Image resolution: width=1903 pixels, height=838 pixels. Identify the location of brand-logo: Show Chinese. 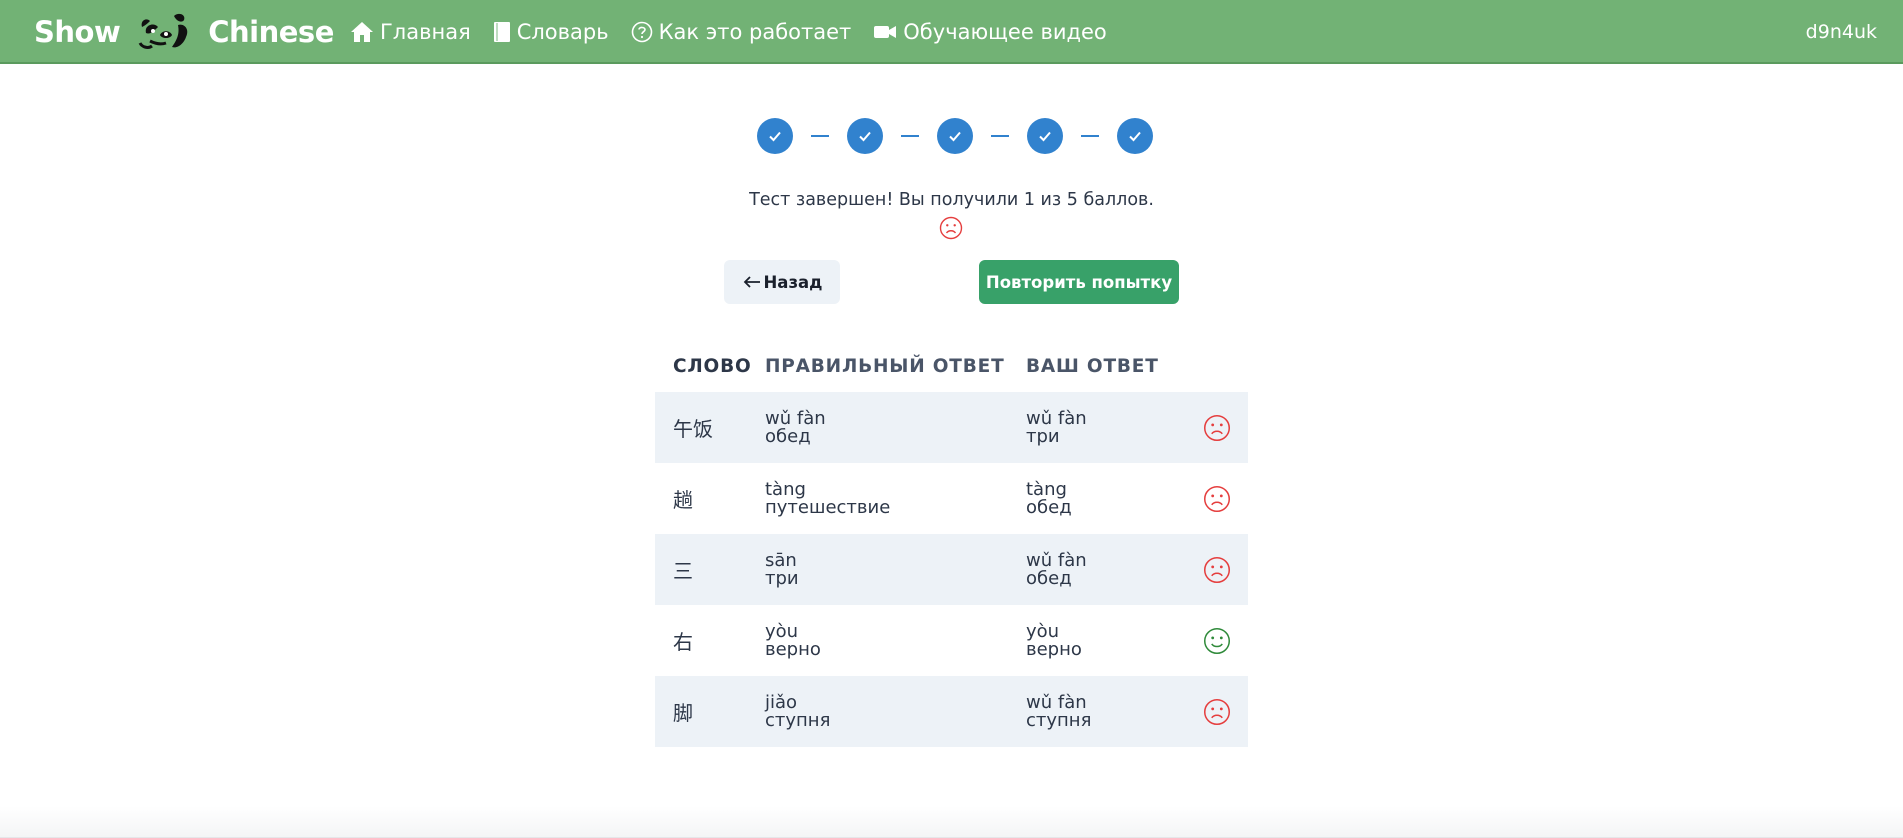
(184, 32).